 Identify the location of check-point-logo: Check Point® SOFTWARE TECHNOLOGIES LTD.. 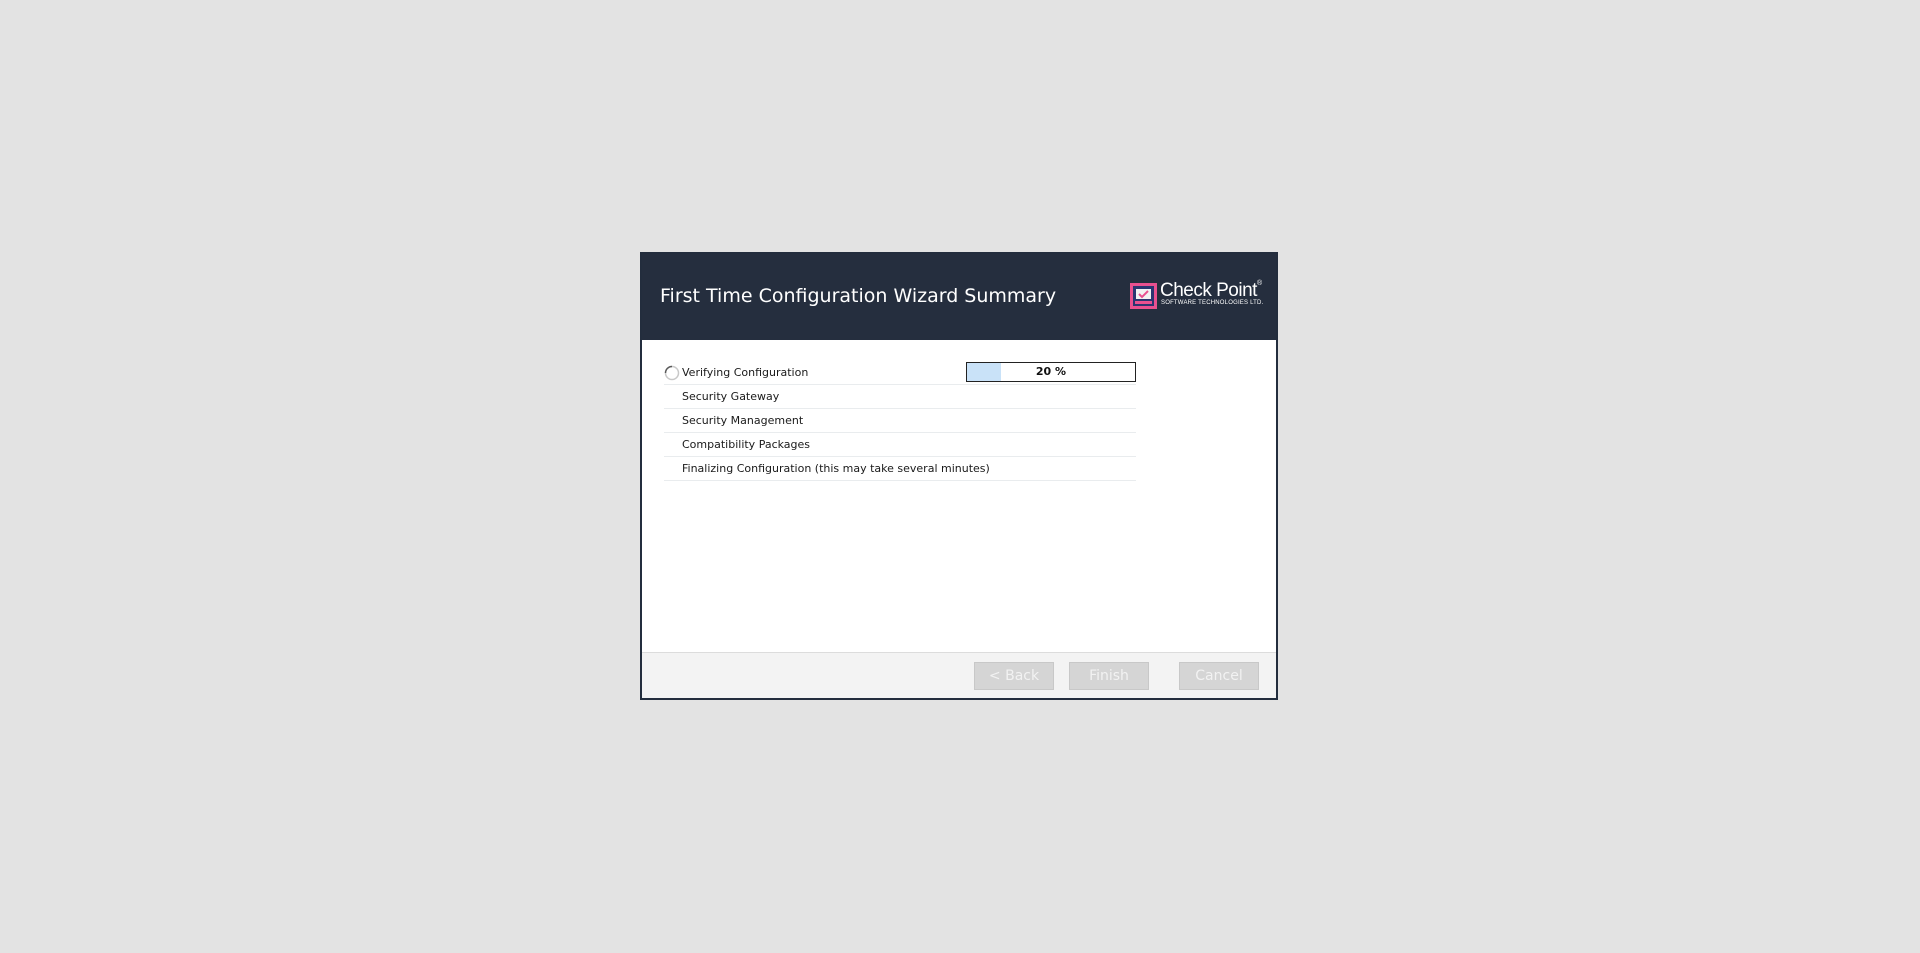
(1197, 295).